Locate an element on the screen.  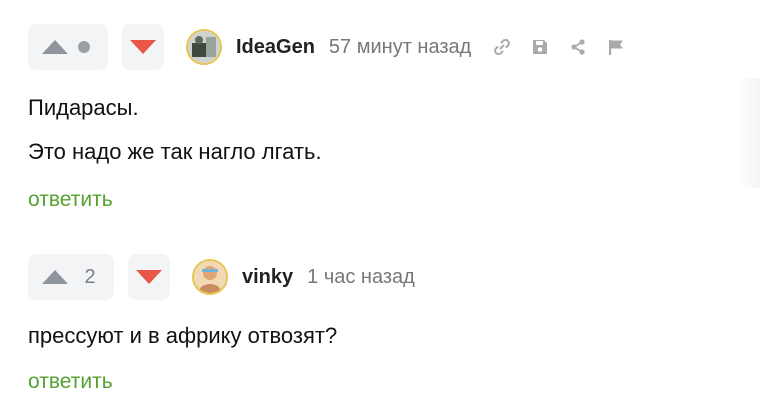
comment-text: Пидарасы. is located at coordinates (83, 107).